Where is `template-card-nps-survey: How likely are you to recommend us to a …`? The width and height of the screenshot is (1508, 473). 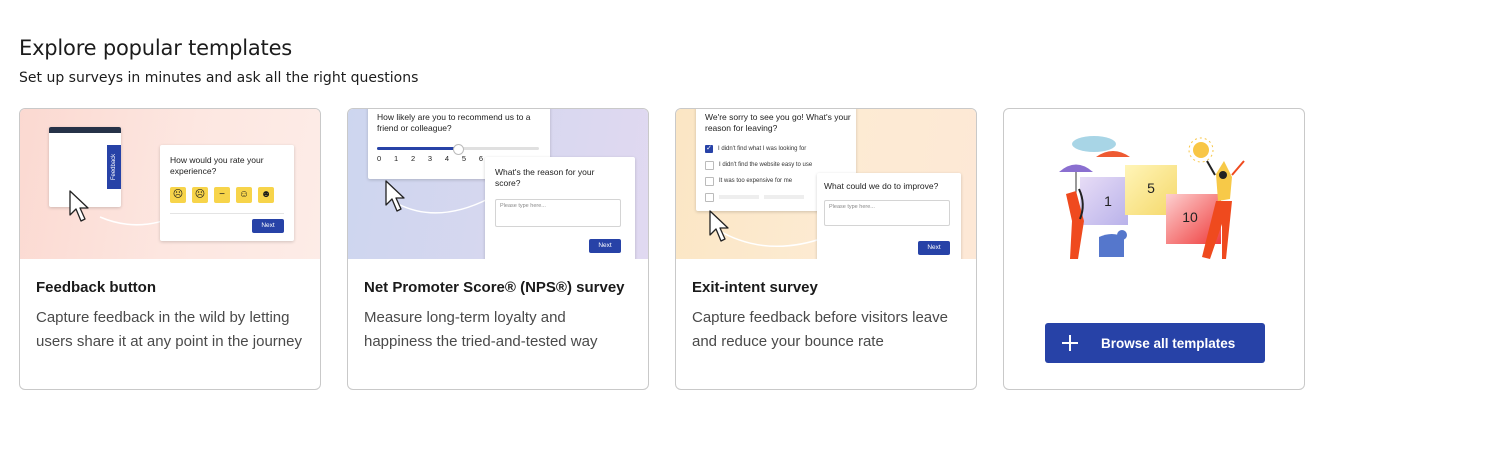
template-card-nps-survey: How likely are you to recommend us to a … is located at coordinates (498, 249).